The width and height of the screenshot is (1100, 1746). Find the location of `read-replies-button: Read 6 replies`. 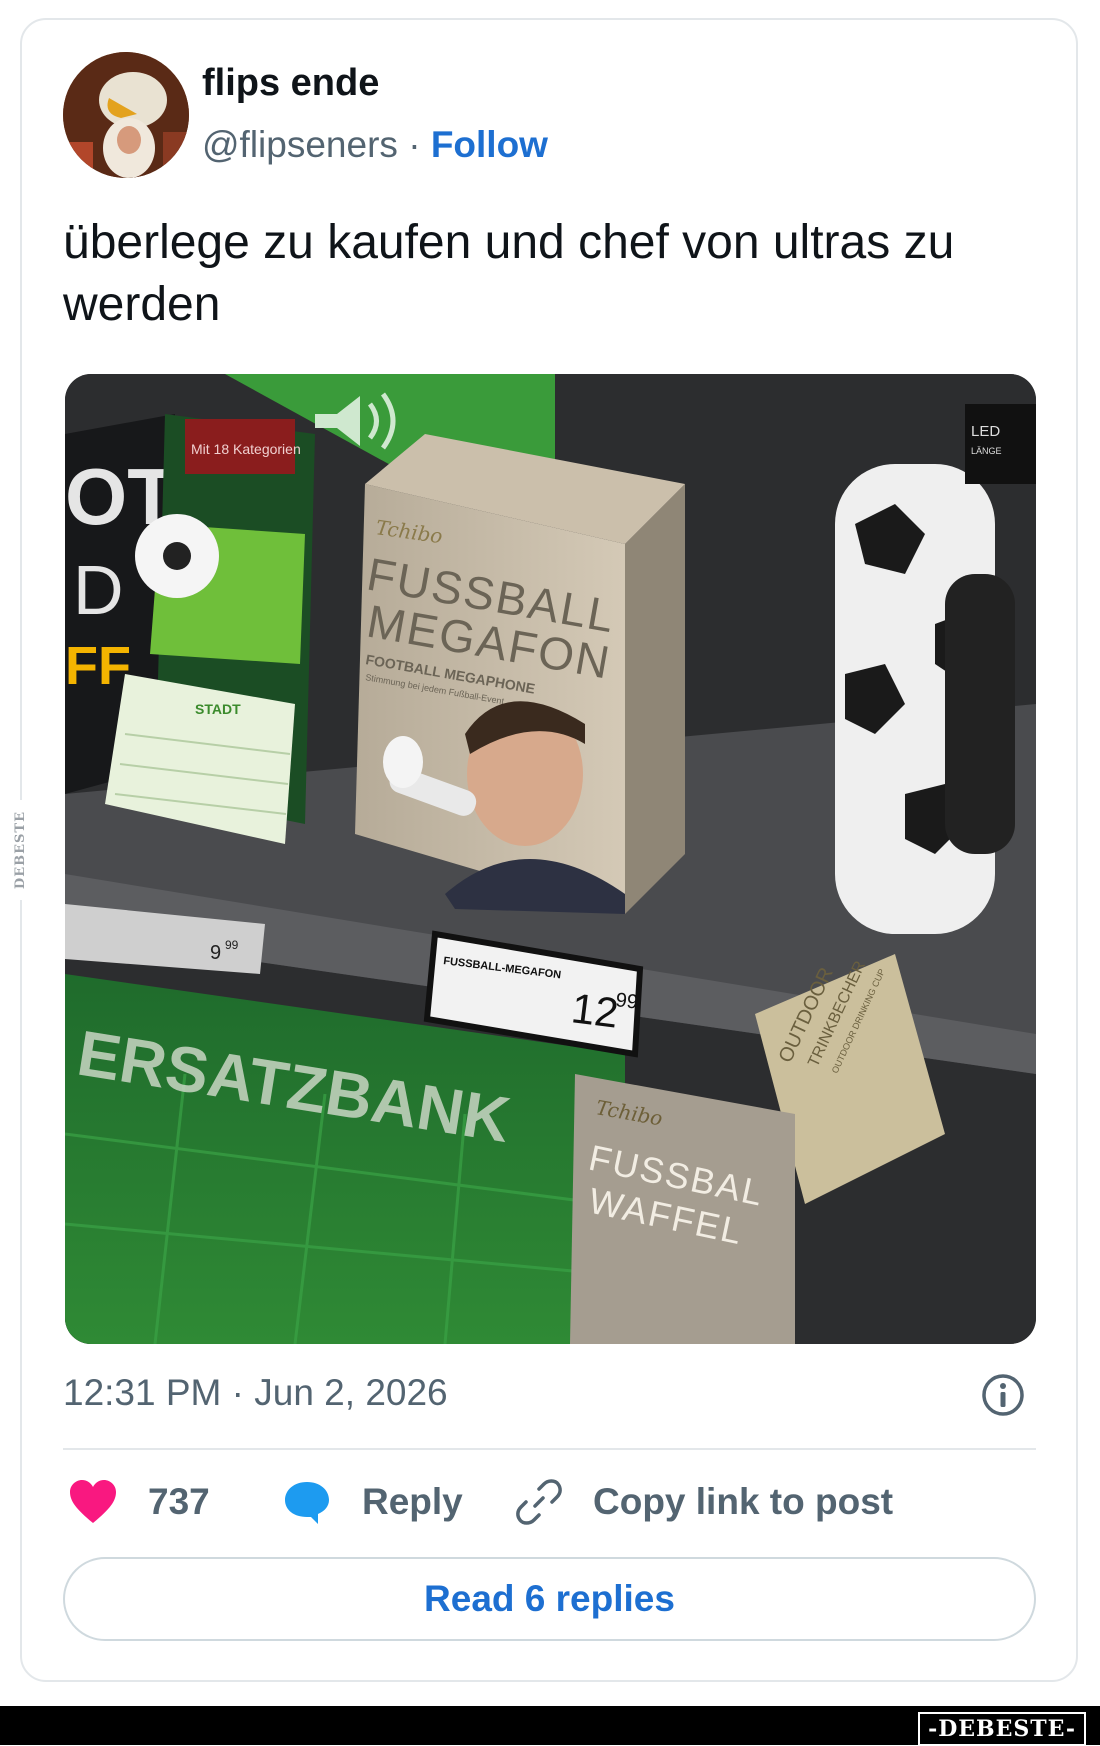

read-replies-button: Read 6 replies is located at coordinates (549, 1599).